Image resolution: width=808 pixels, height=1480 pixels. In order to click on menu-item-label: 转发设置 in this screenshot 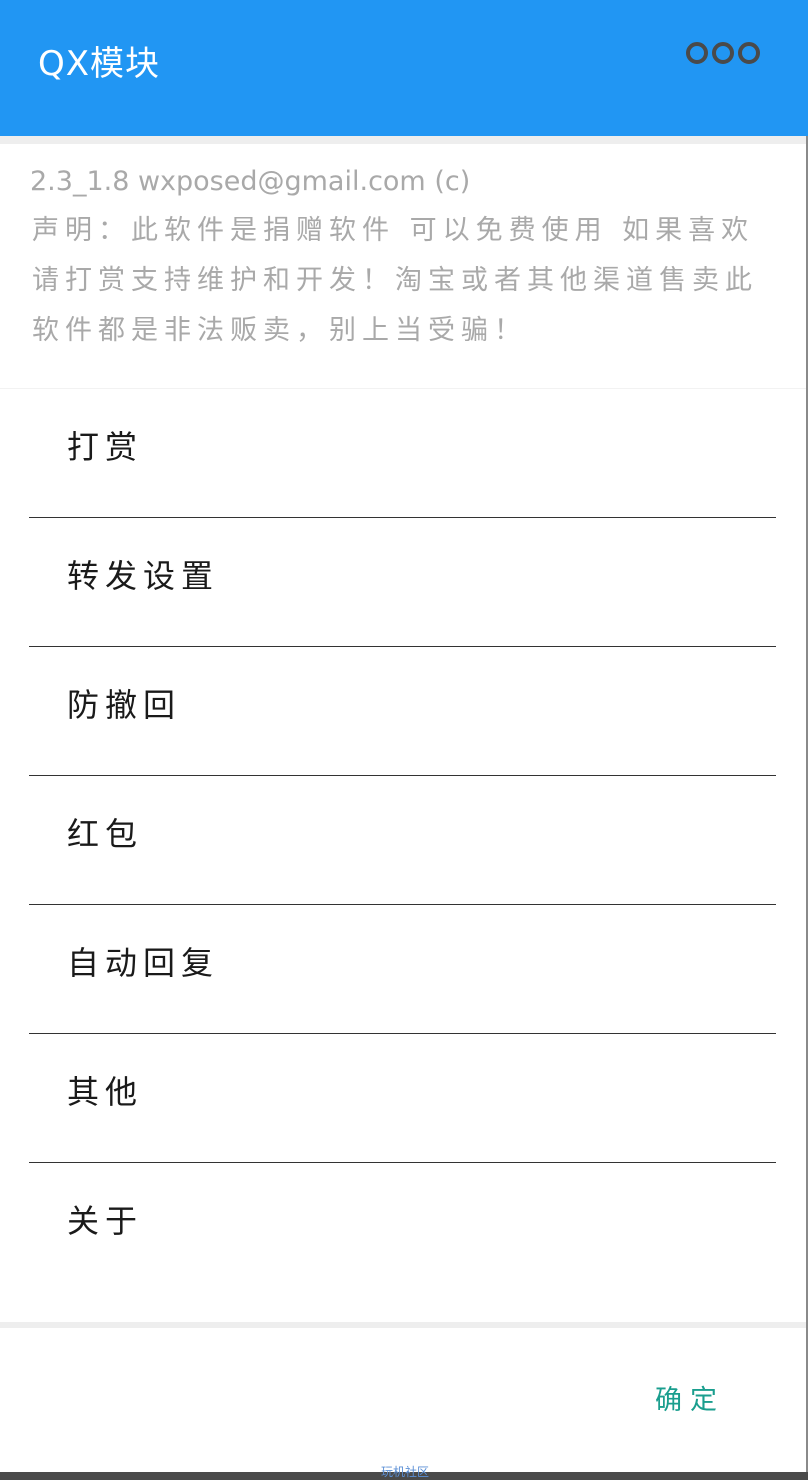, I will do `click(143, 576)`.